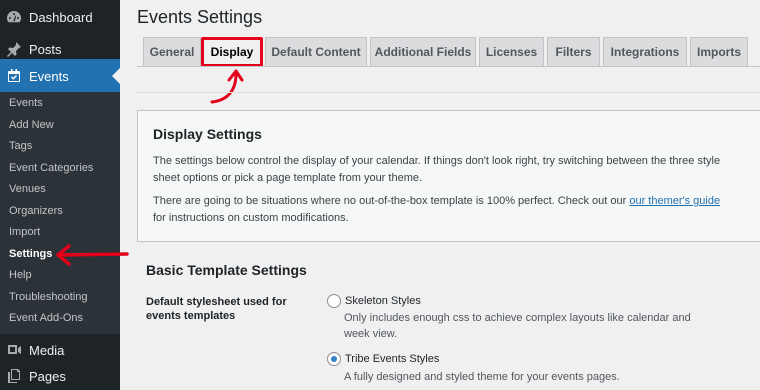  Describe the element at coordinates (46, 318) in the screenshot. I see `submenu-item-event-add-ons: Event Add-Ons` at that location.